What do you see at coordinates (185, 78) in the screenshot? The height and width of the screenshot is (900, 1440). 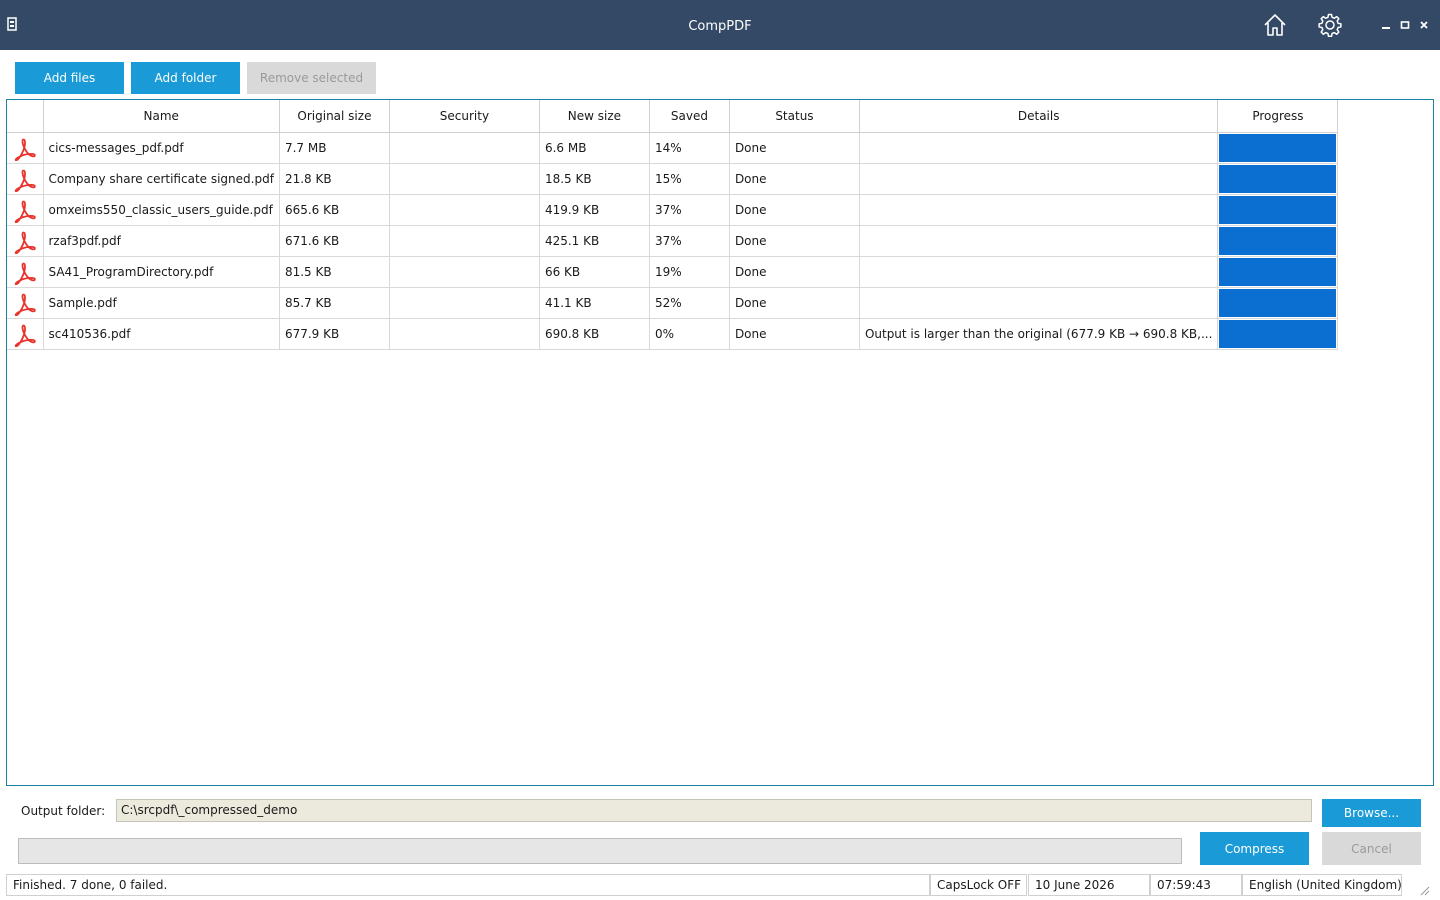 I see `add-folder-button: Add folder` at bounding box center [185, 78].